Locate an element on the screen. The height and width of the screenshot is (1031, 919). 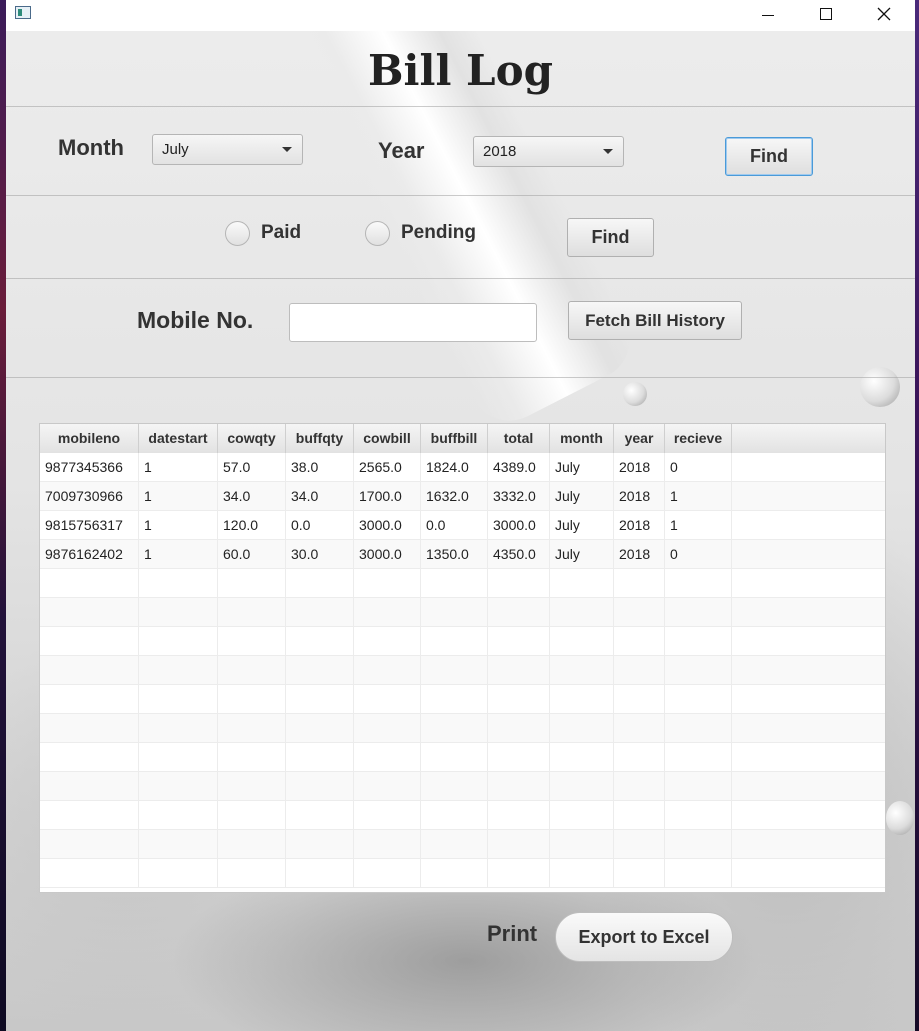
paid-radio is located at coordinates (237, 233).